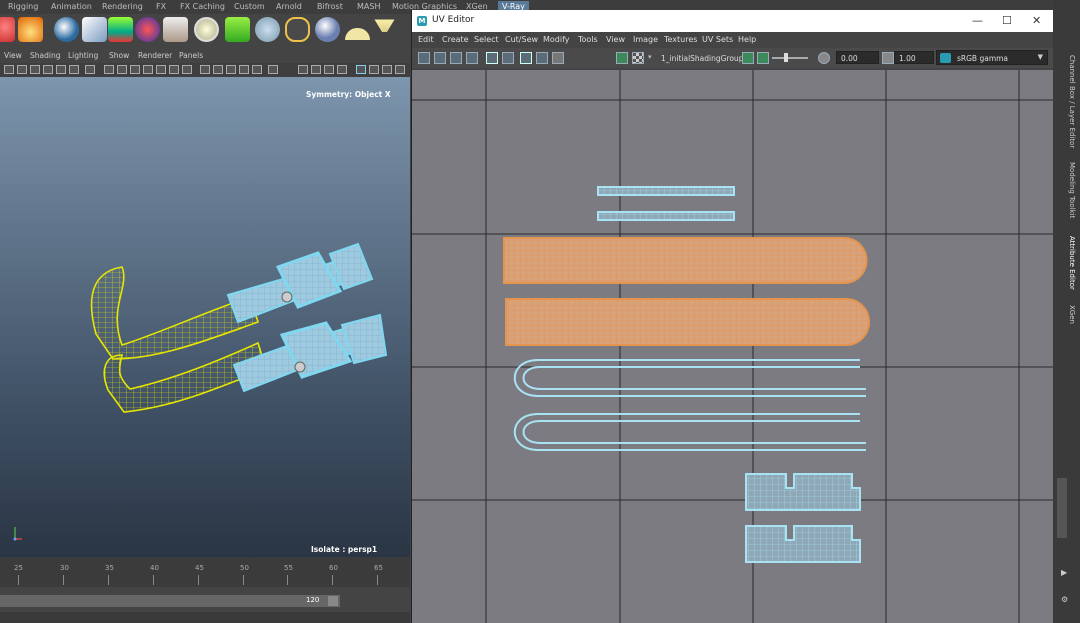  I want to click on command-line, so click(205, 617).